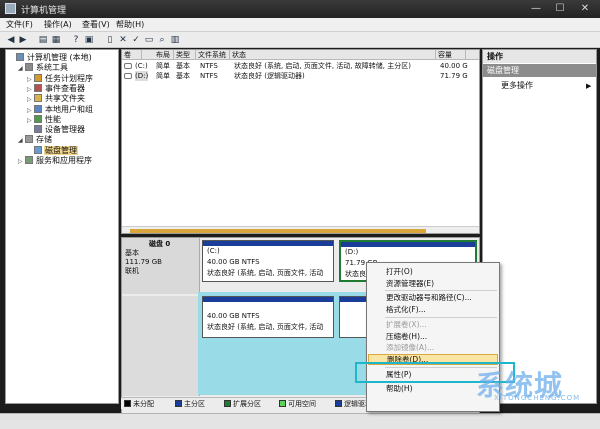 The width and height of the screenshot is (600, 429). I want to click on help-icon: ?, so click(76, 40).